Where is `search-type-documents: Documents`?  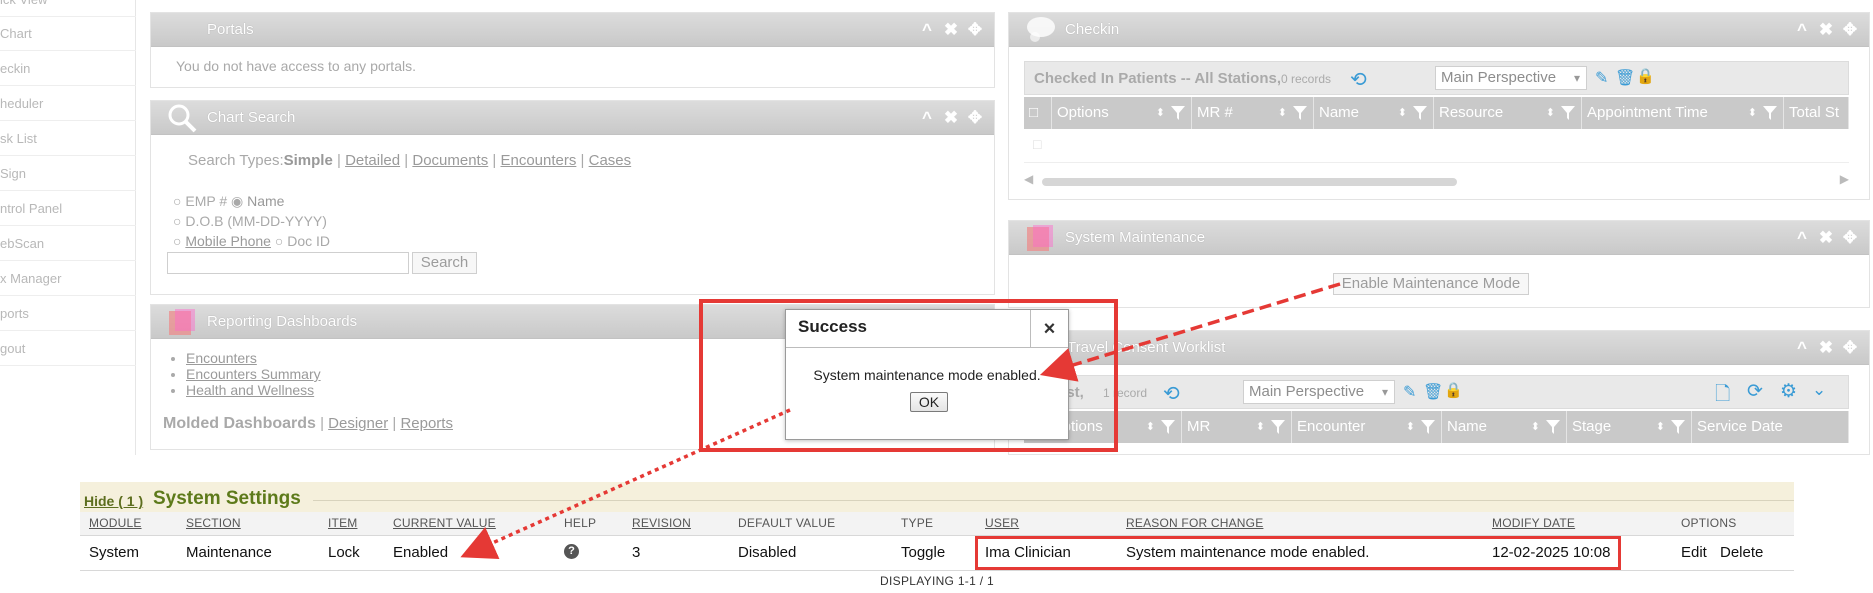 search-type-documents: Documents is located at coordinates (450, 160).